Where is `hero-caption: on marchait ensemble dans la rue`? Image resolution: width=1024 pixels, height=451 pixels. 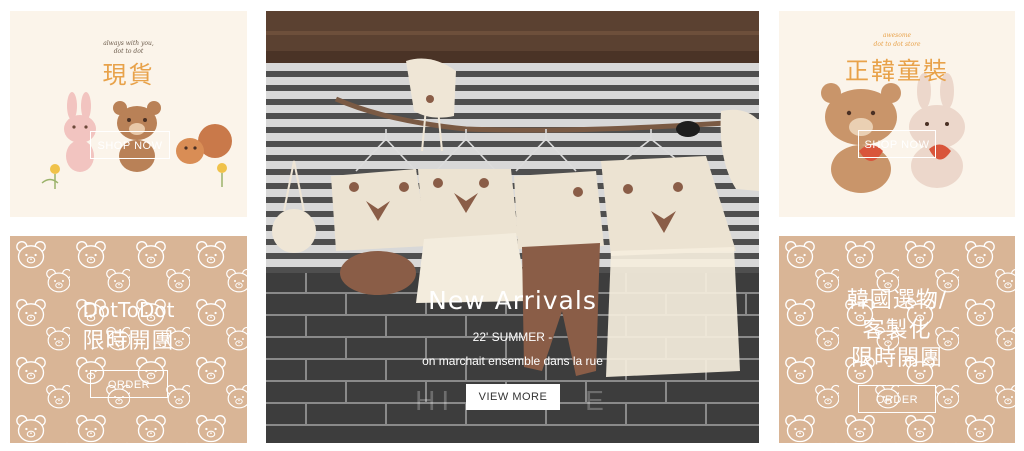
hero-caption: on marchait ensemble dans la rue is located at coordinates (512, 361).